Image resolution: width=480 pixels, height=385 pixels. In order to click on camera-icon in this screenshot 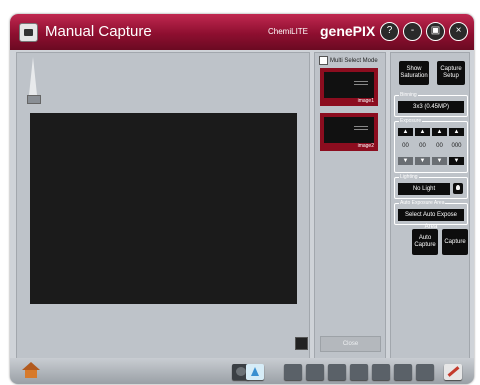, I will do `click(28, 32)`.